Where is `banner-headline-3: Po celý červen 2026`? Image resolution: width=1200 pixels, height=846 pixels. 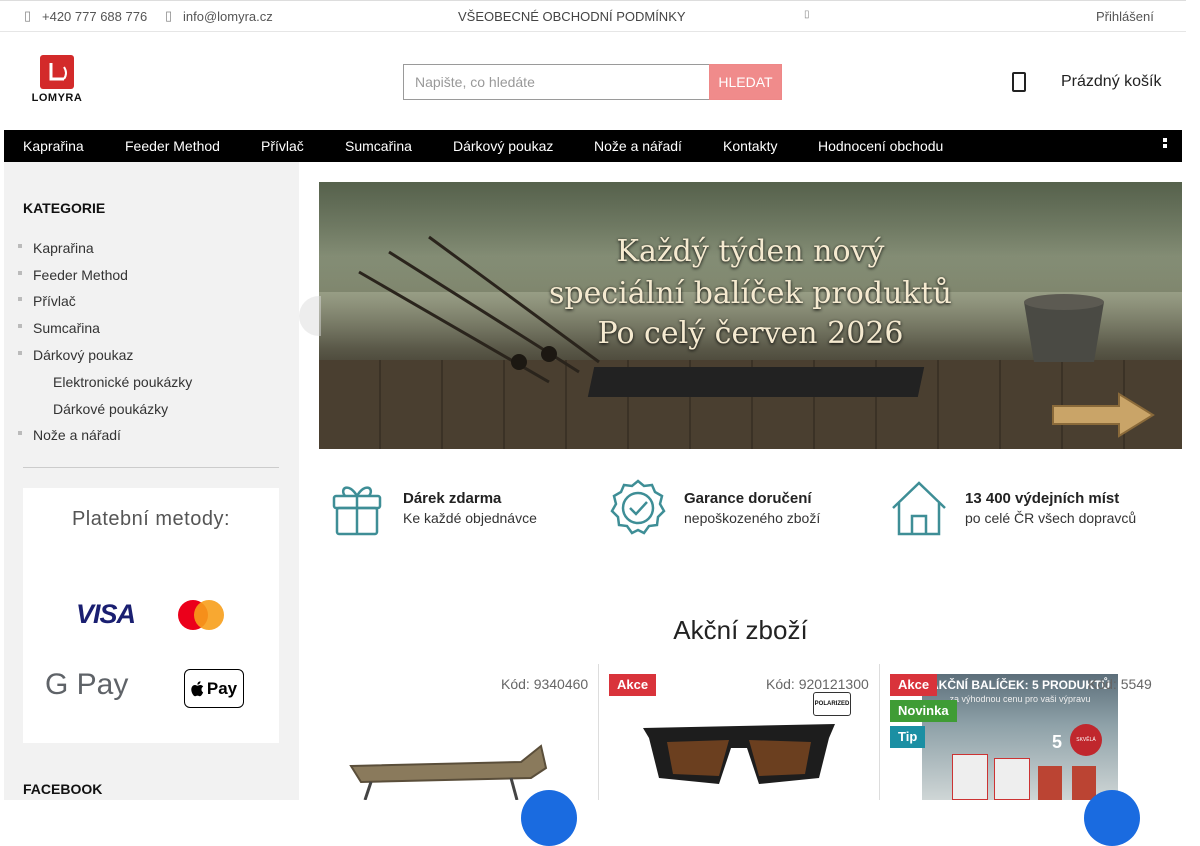
banner-headline-3: Po celý červen 2026 is located at coordinates (750, 333).